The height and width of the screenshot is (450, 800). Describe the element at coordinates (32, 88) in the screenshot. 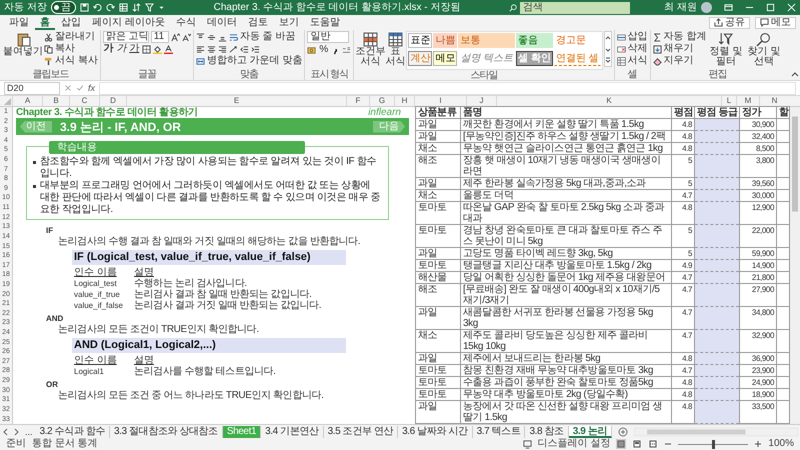

I see `name-box: D20` at that location.